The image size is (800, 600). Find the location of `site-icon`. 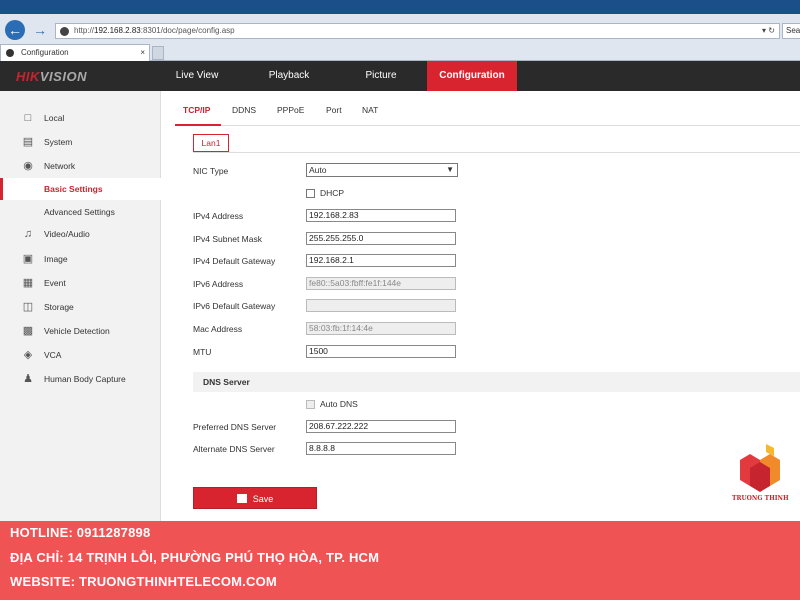

site-icon is located at coordinates (64, 31).